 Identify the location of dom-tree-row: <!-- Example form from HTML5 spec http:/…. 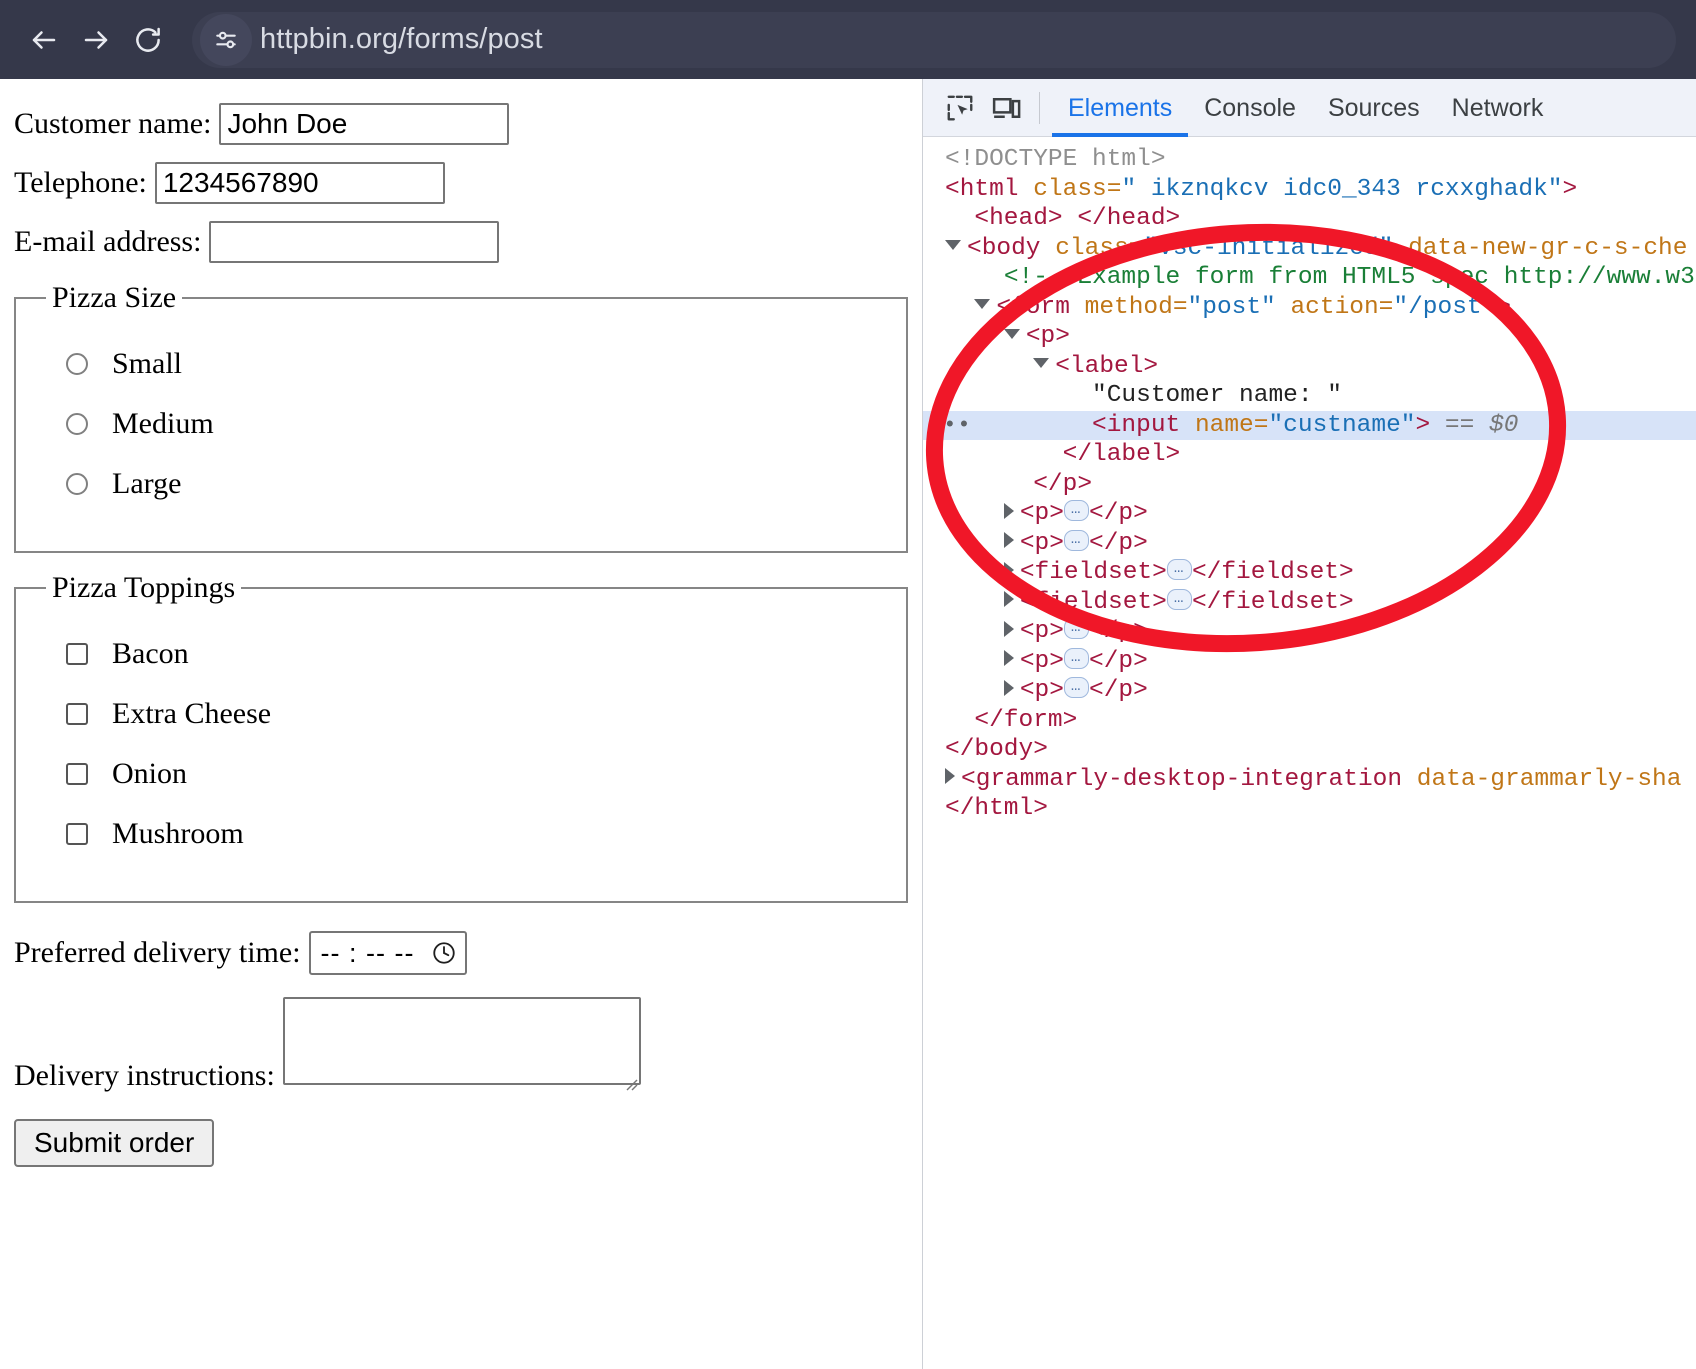
(1309, 278).